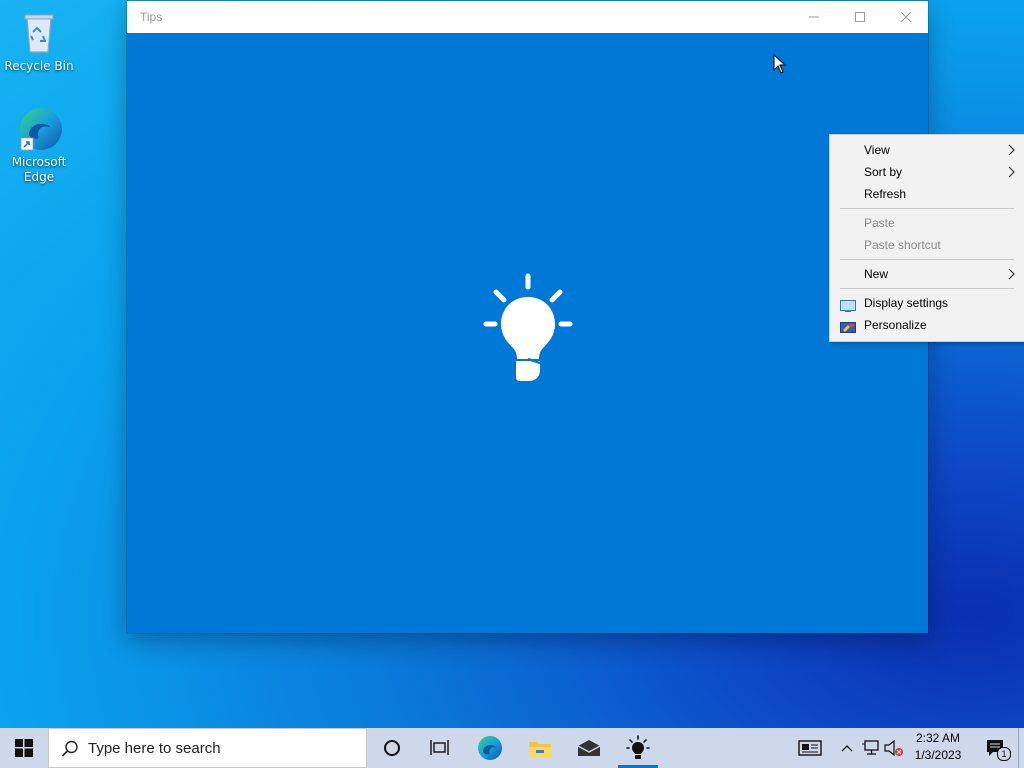 This screenshot has height=768, width=1024. What do you see at coordinates (927, 150) in the screenshot?
I see `menu-item-view: View` at bounding box center [927, 150].